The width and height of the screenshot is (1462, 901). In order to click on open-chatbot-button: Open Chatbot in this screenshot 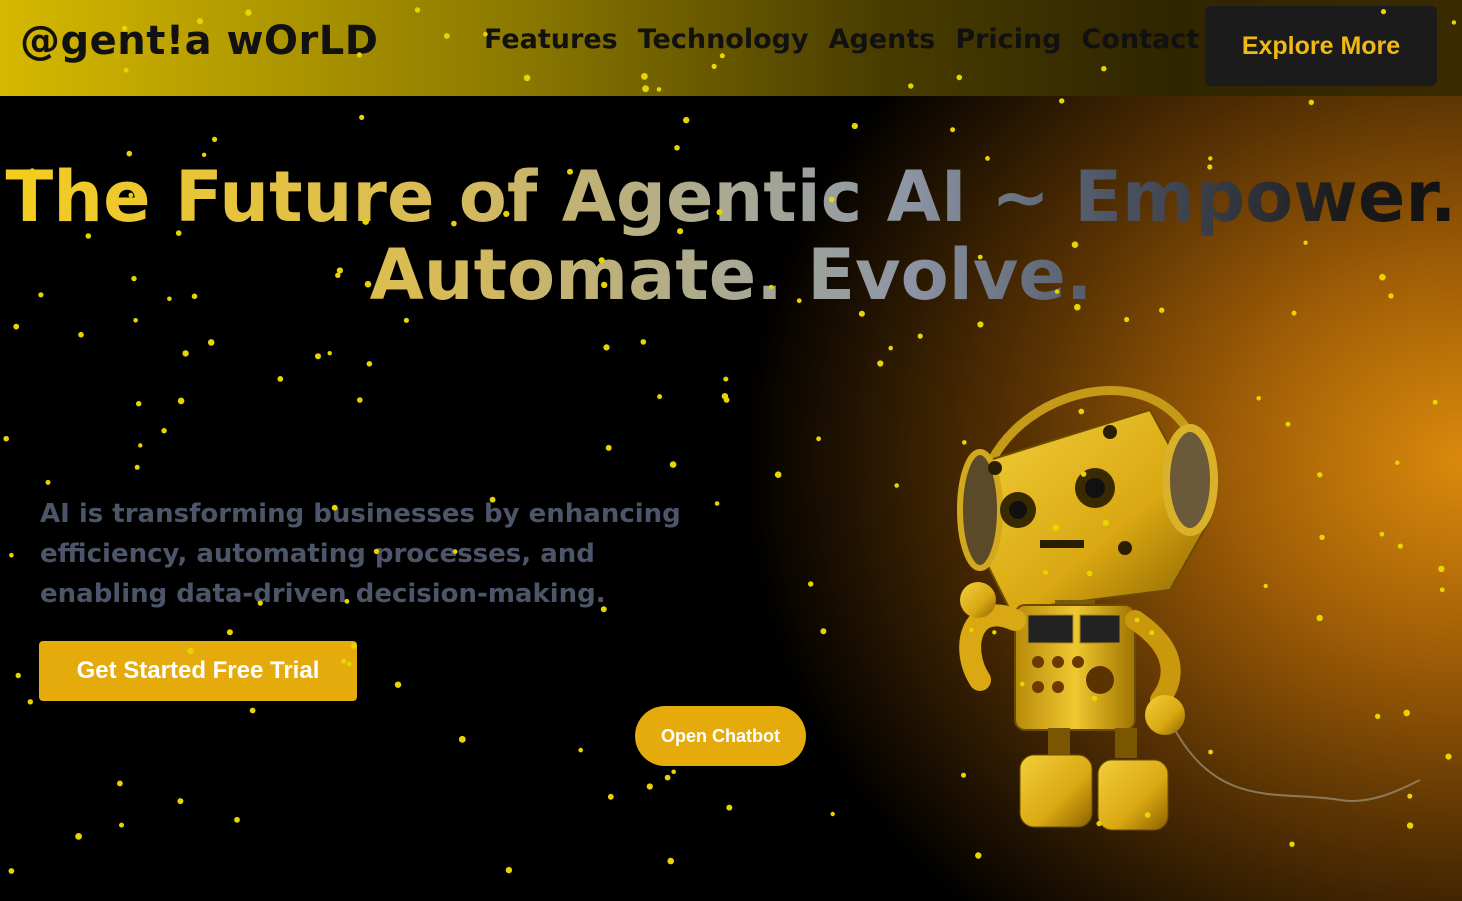, I will do `click(720, 736)`.